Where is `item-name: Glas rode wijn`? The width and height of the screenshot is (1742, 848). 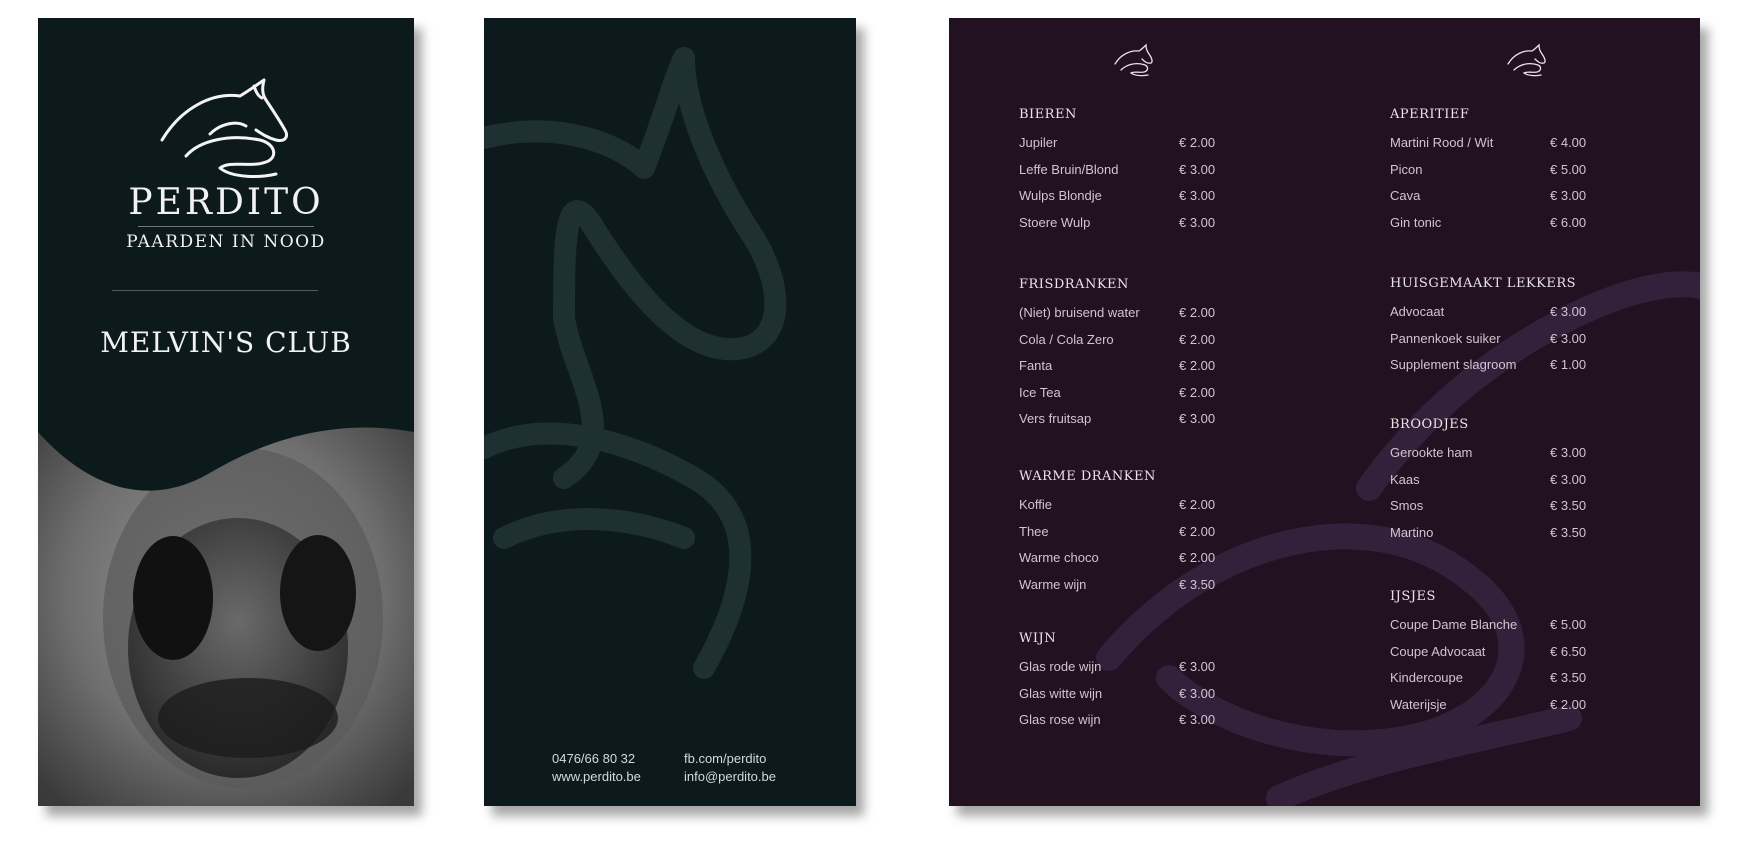
item-name: Glas rode wijn is located at coordinates (1060, 666).